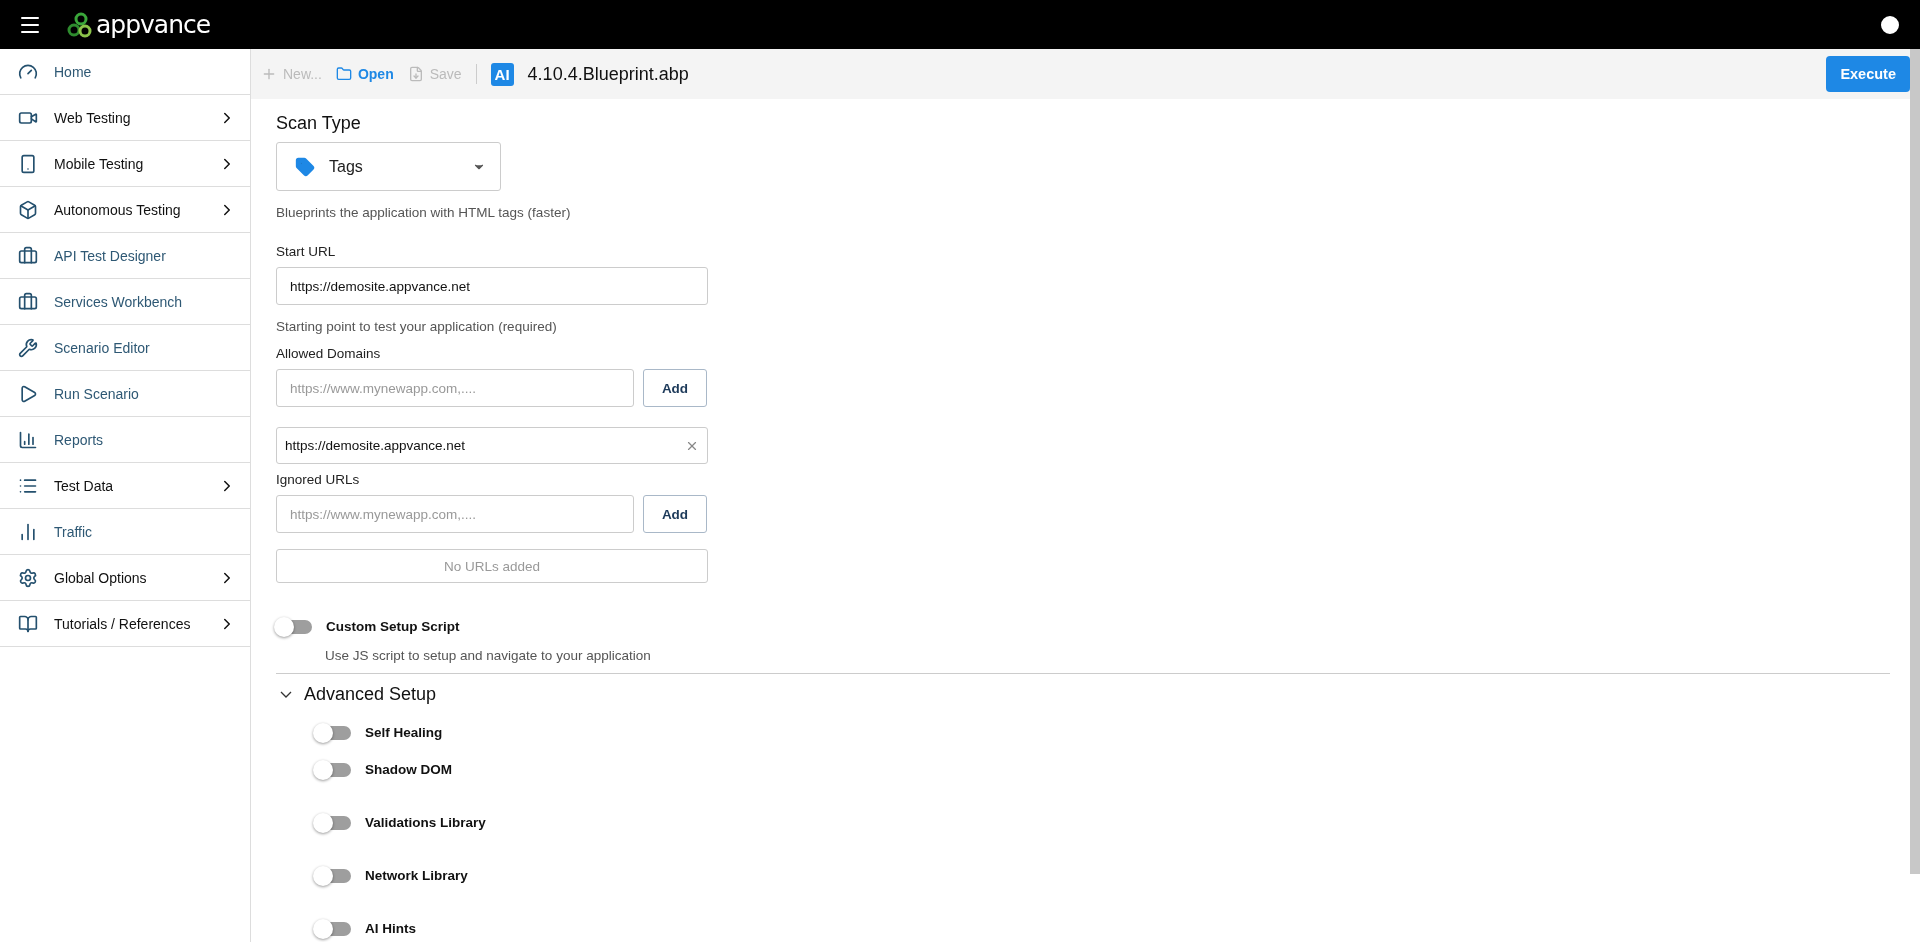 The image size is (1920, 942). Describe the element at coordinates (608, 74) in the screenshot. I see `file-name: 4.10.4.Blueprint.abp` at that location.